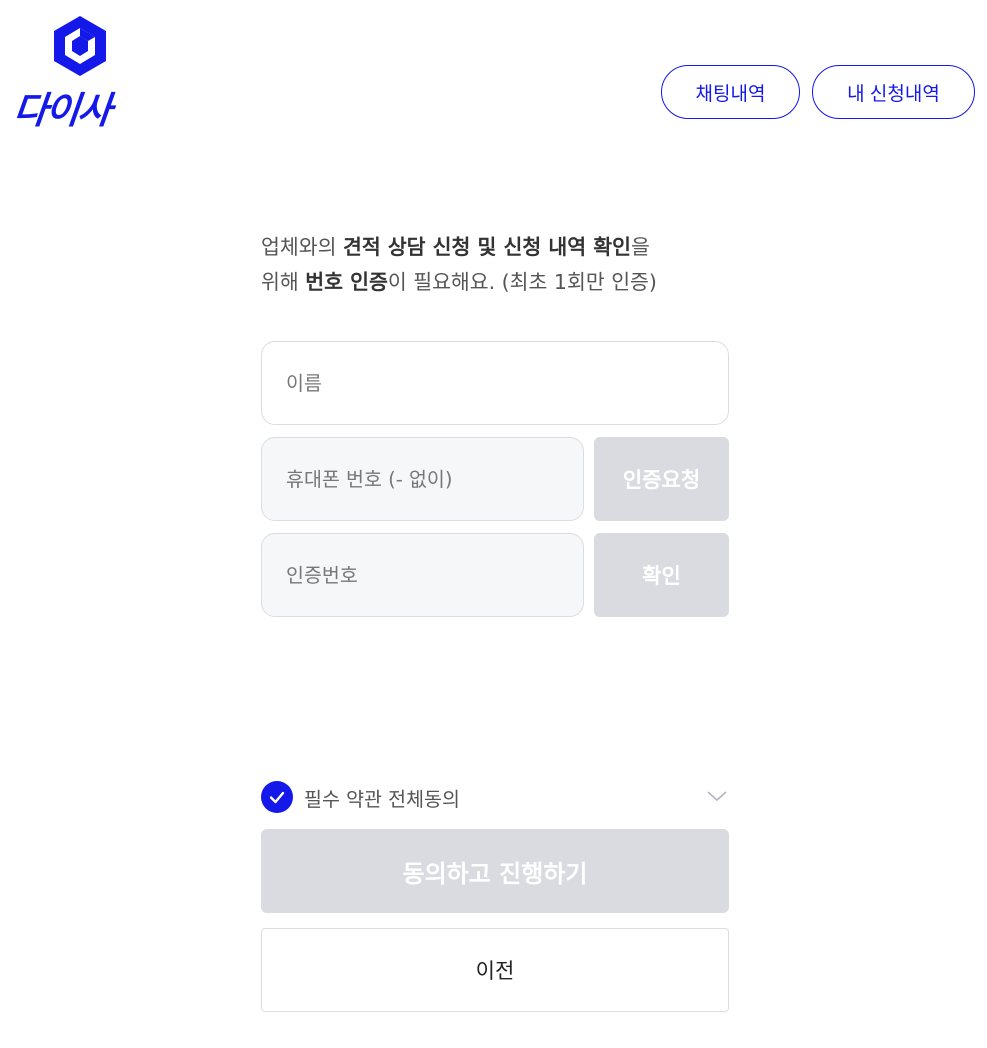 The height and width of the screenshot is (1048, 987). Describe the element at coordinates (62, 110) in the screenshot. I see `logo-wordmark: 다이사` at that location.